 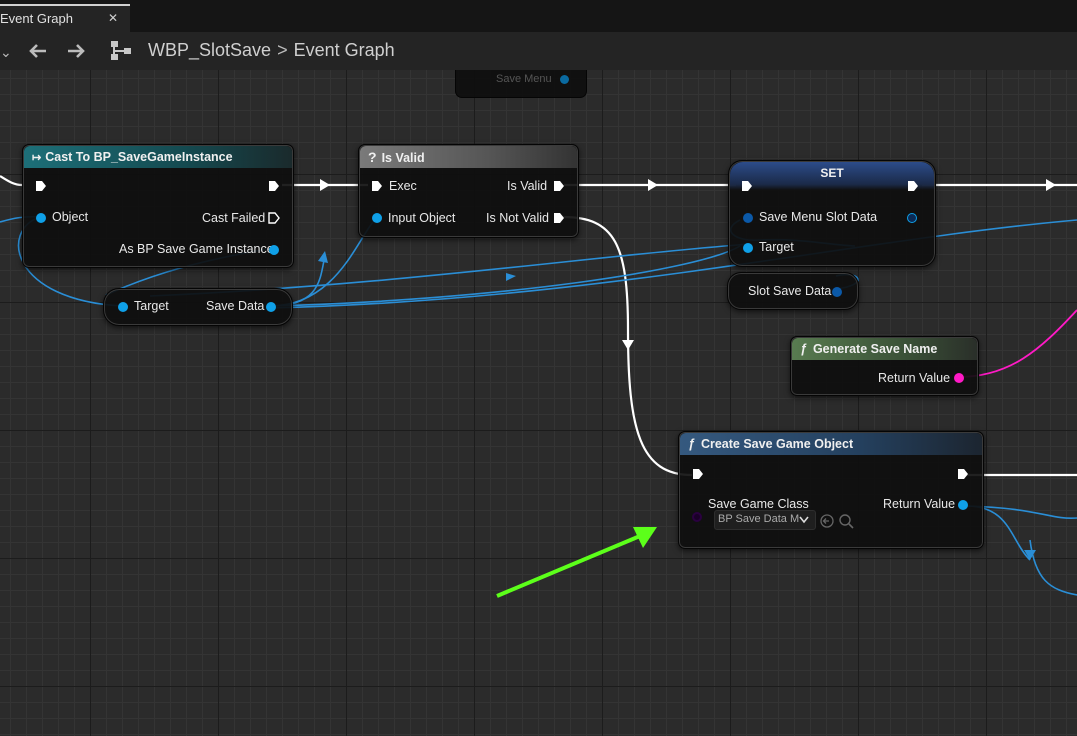 I want to click on exec-wire-in, so click(x=11, y=181).